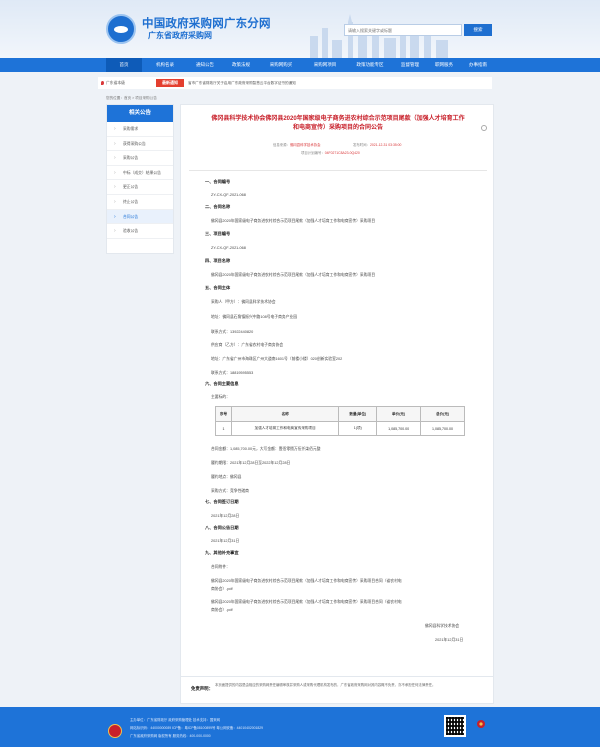  What do you see at coordinates (223, 428) in the screenshot?
I see `table-cell: 1` at bounding box center [223, 428].